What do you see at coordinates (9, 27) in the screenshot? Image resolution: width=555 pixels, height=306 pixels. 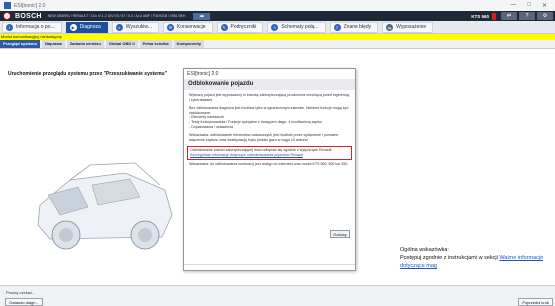 I see `info-icon: i` at bounding box center [9, 27].